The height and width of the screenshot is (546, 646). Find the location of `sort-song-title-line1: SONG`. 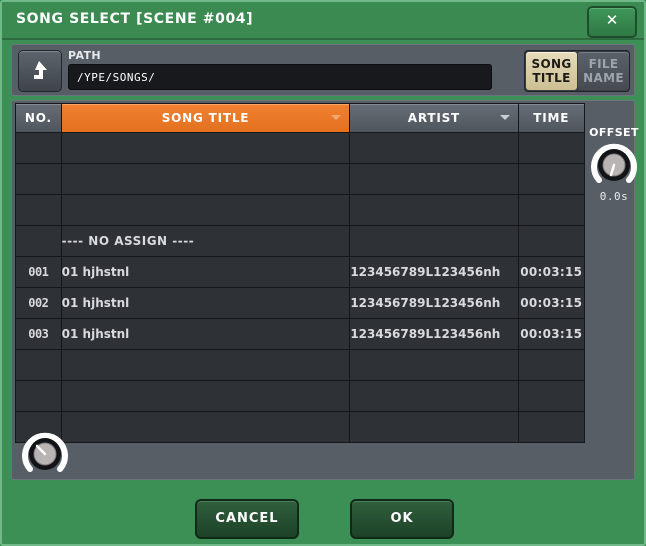

sort-song-title-line1: SONG is located at coordinates (551, 64).